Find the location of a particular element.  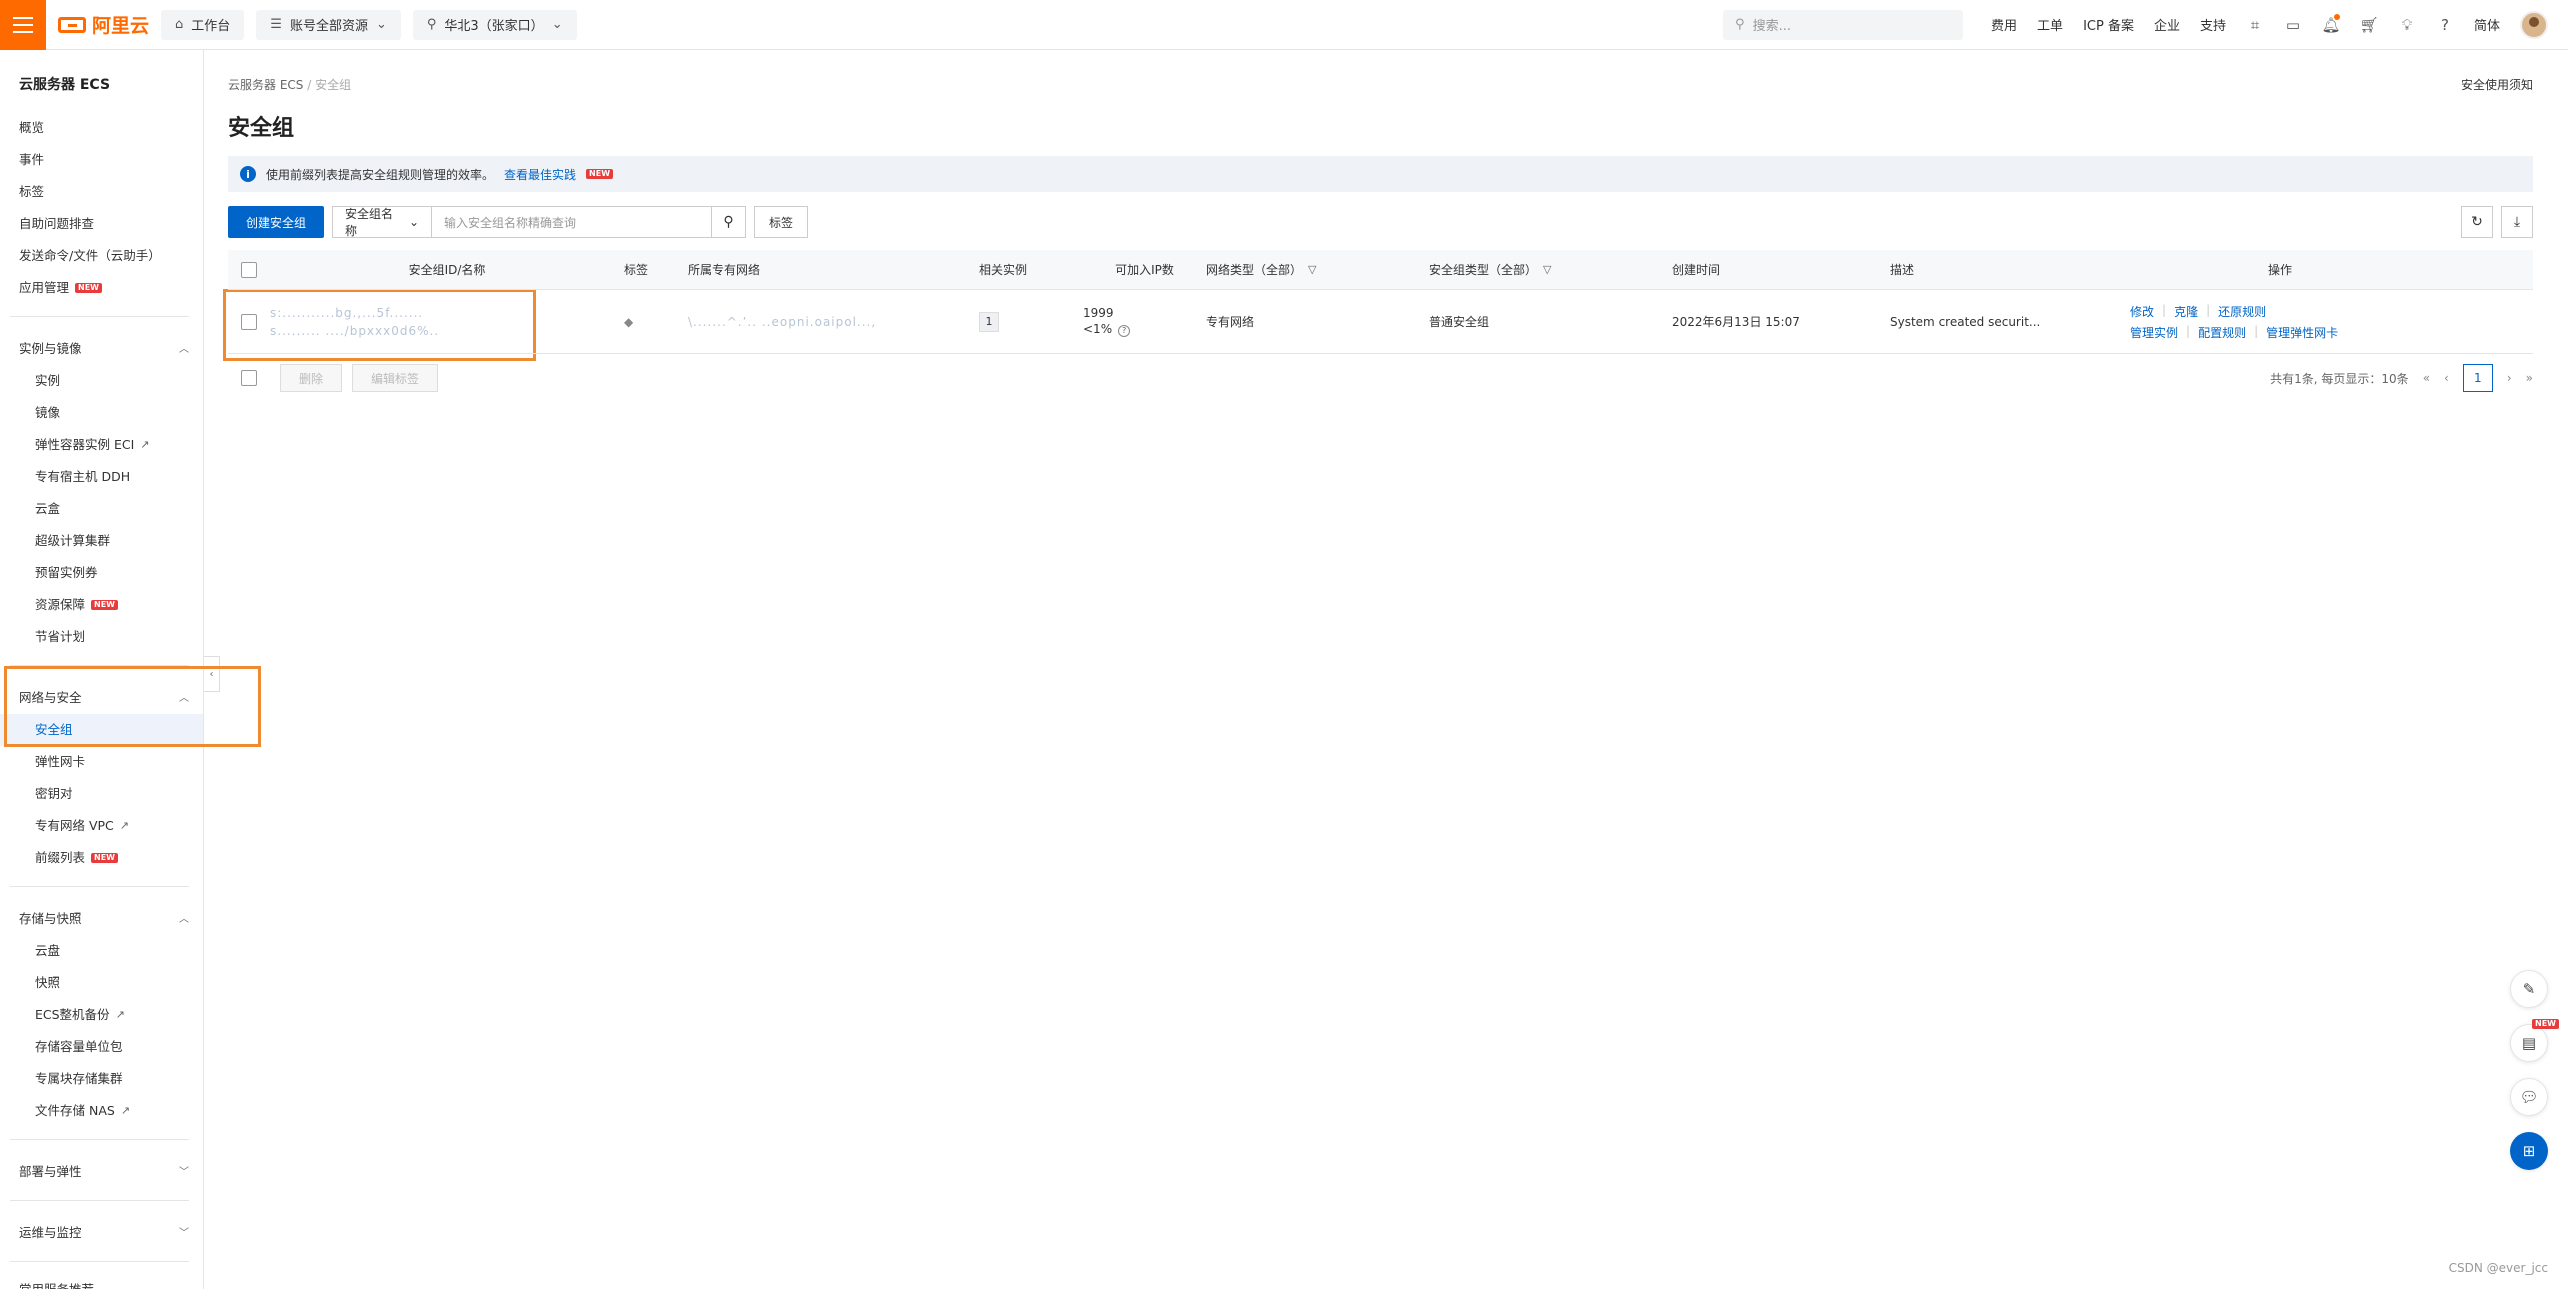

news-icon: ▤ NEW is located at coordinates (2534, 1040).